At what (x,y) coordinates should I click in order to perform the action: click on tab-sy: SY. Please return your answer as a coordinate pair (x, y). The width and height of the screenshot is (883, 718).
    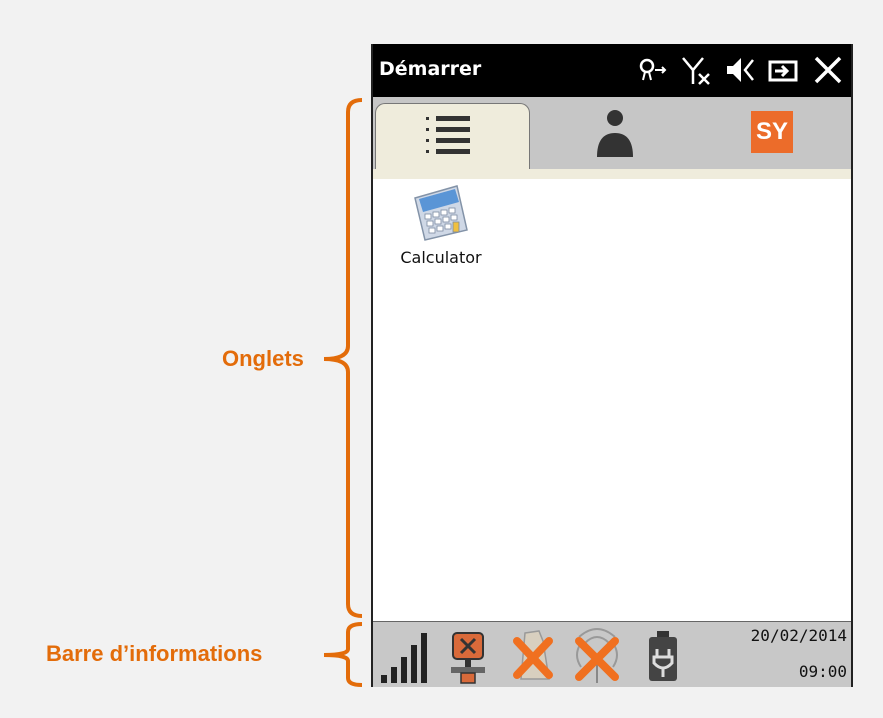
    Looking at the image, I should click on (772, 140).